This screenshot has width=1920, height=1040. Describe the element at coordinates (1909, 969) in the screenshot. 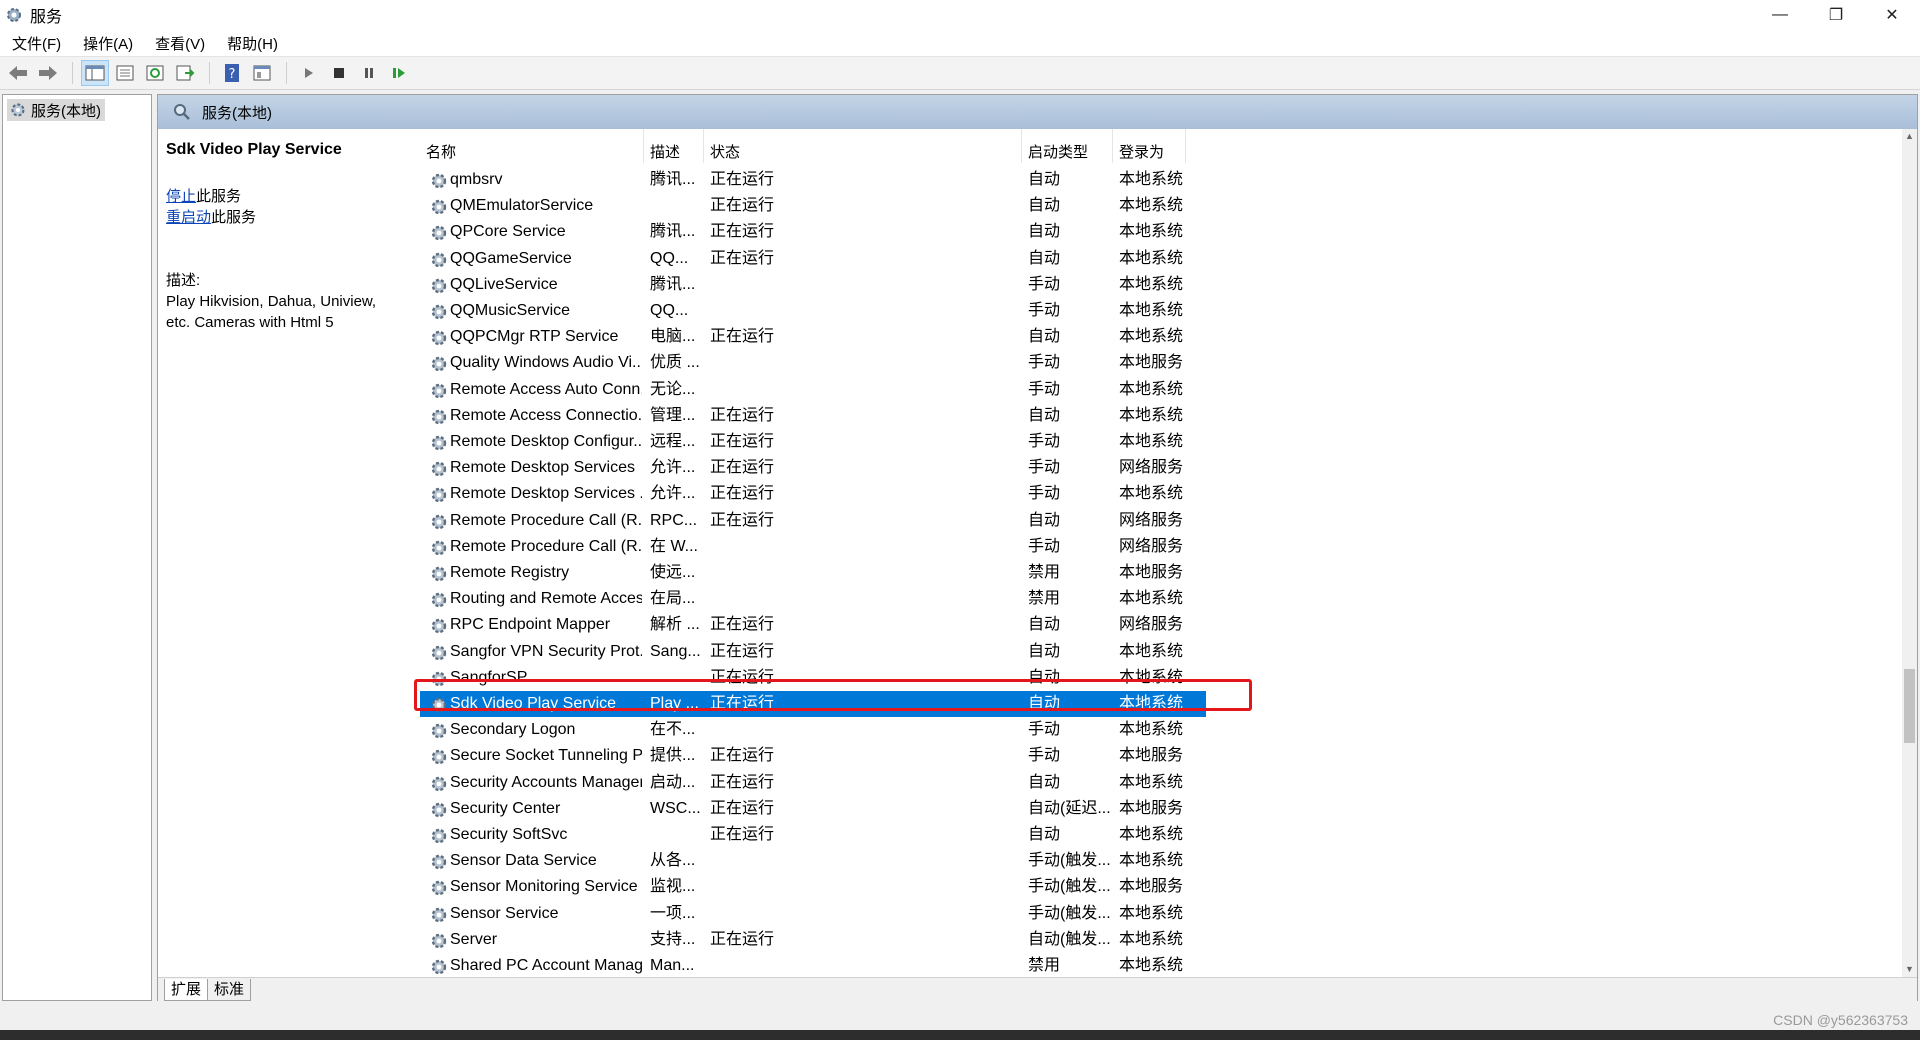

I see `scroll-down-arrow-icon: ▼` at that location.